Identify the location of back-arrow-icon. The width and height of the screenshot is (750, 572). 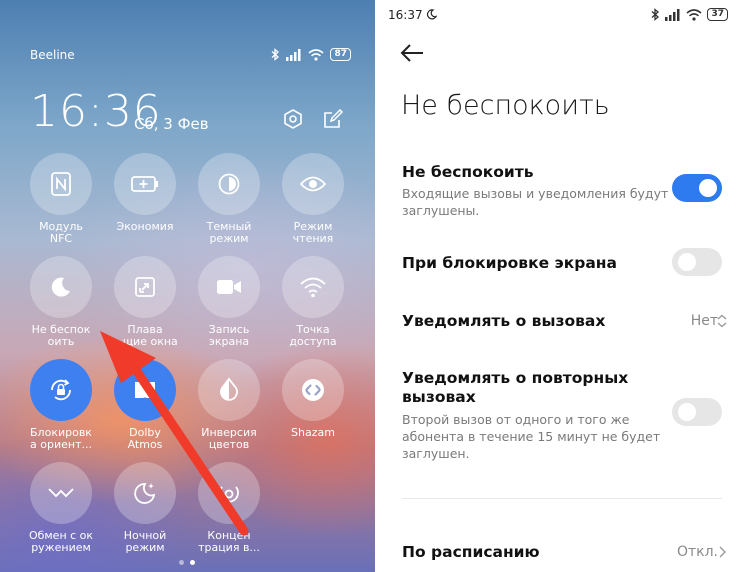
(412, 53).